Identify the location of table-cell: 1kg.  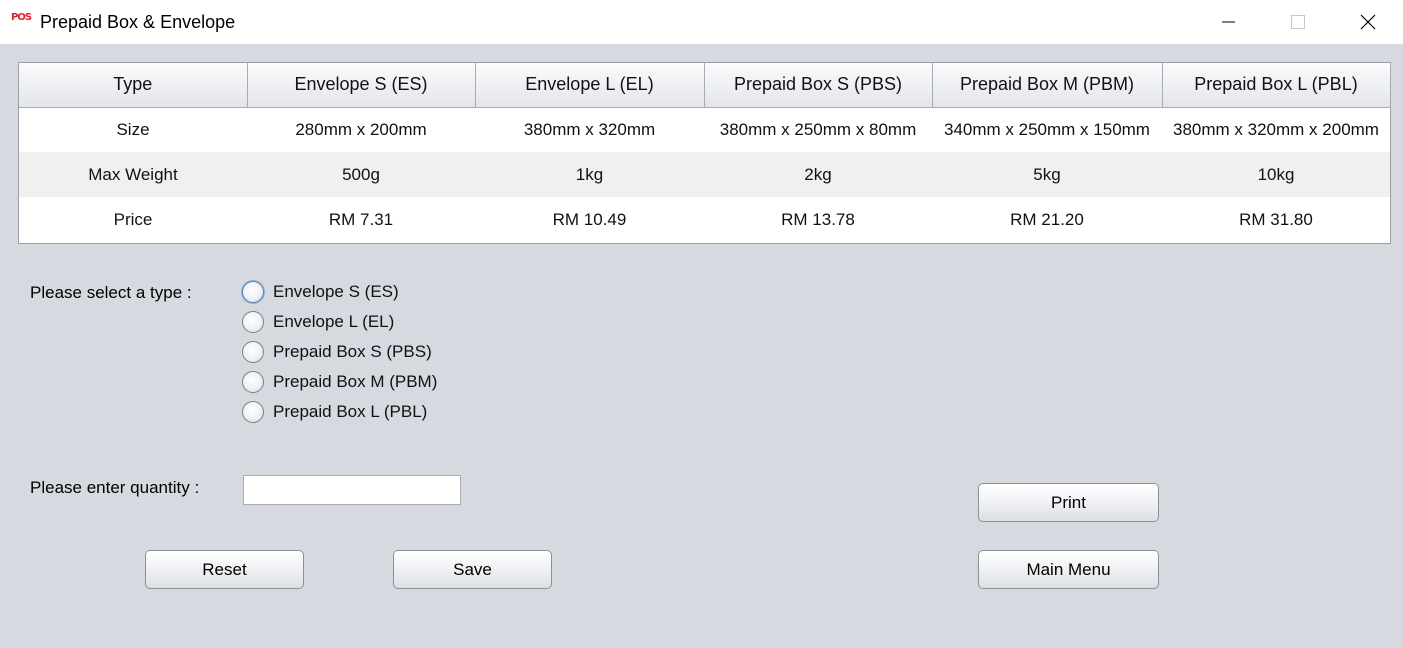
(589, 174).